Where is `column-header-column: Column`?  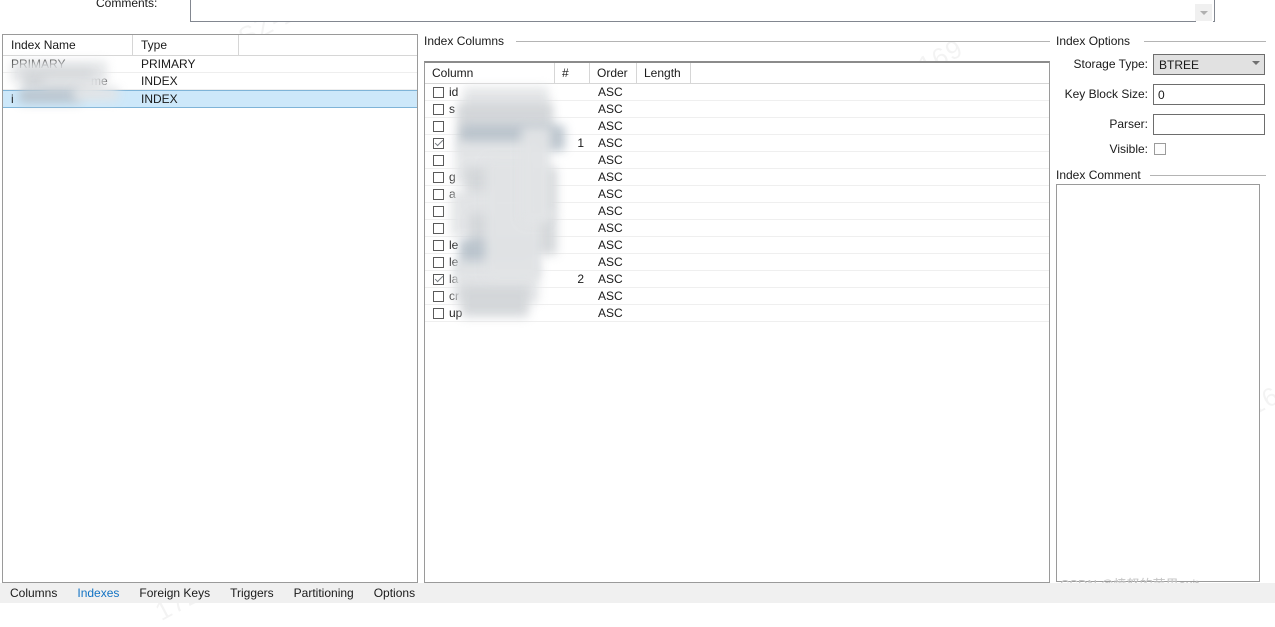
column-header-column: Column is located at coordinates (490, 73).